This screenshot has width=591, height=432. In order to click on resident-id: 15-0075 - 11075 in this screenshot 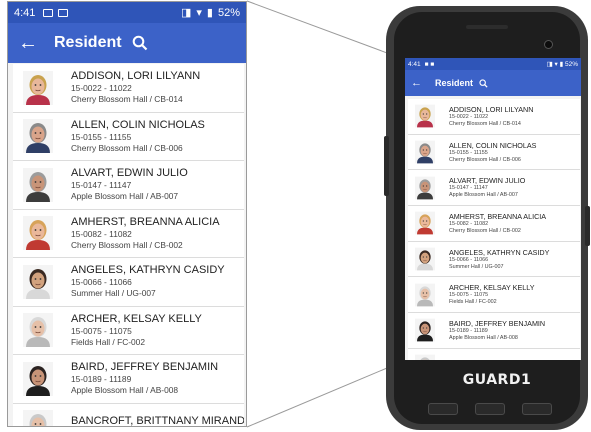, I will do `click(101, 330)`.